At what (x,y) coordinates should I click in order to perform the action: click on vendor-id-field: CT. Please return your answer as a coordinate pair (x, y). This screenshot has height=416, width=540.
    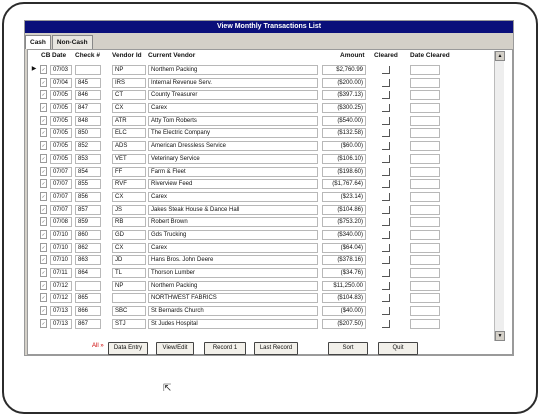
    Looking at the image, I should click on (129, 95).